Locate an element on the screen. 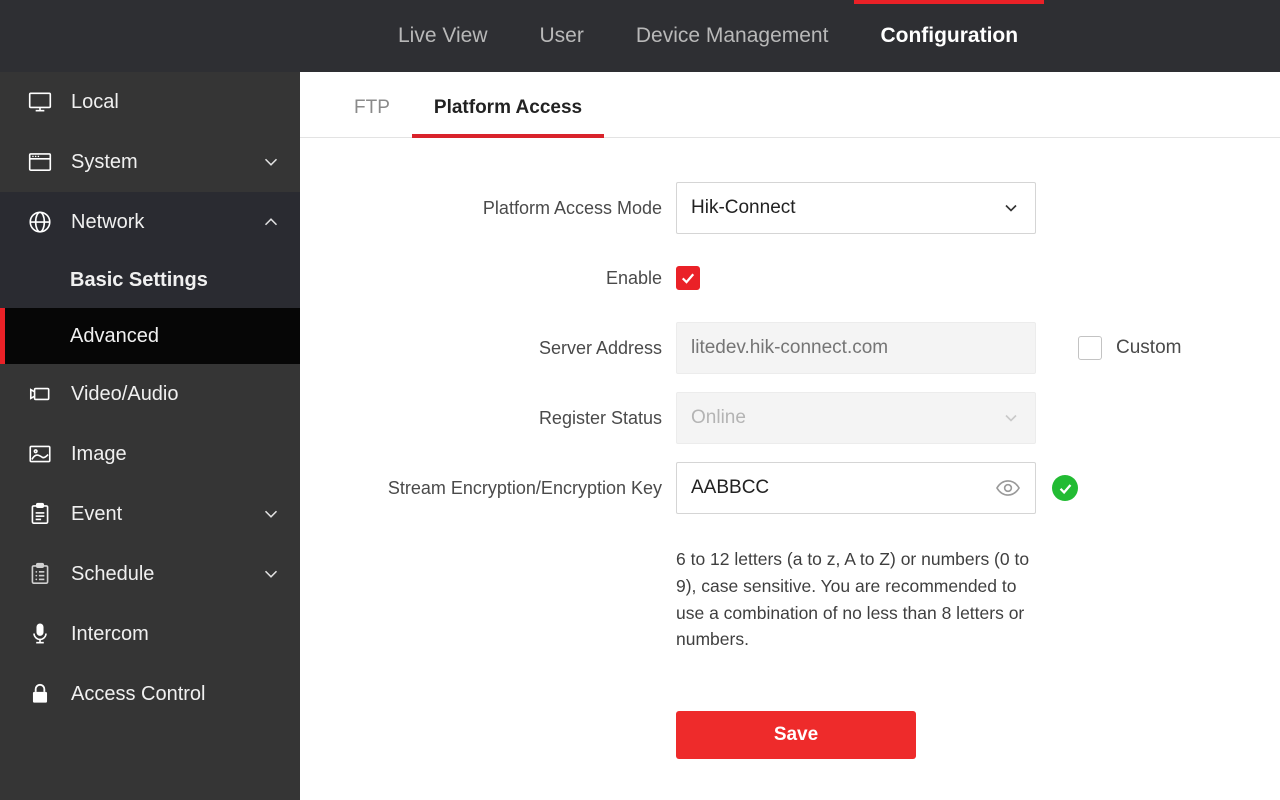 The image size is (1280, 800). nav-item-label: Live View is located at coordinates (443, 35).